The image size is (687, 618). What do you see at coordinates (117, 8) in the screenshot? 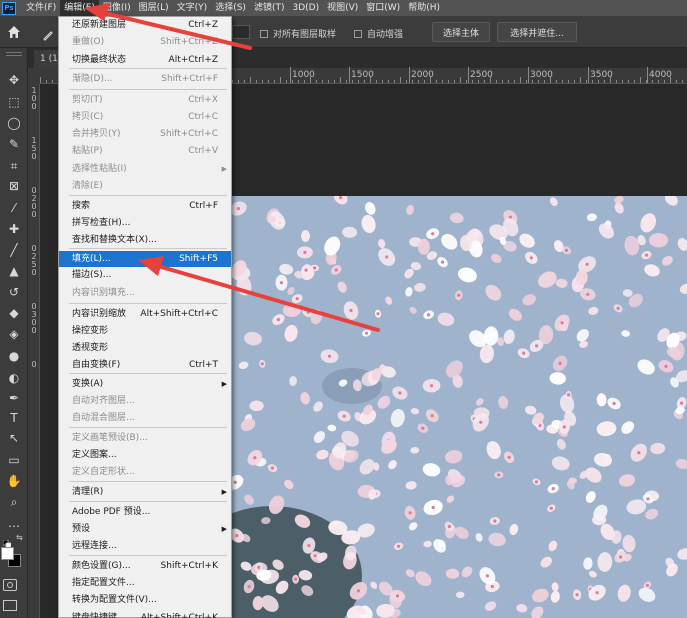
I see `menu-image: 图像(I)` at bounding box center [117, 8].